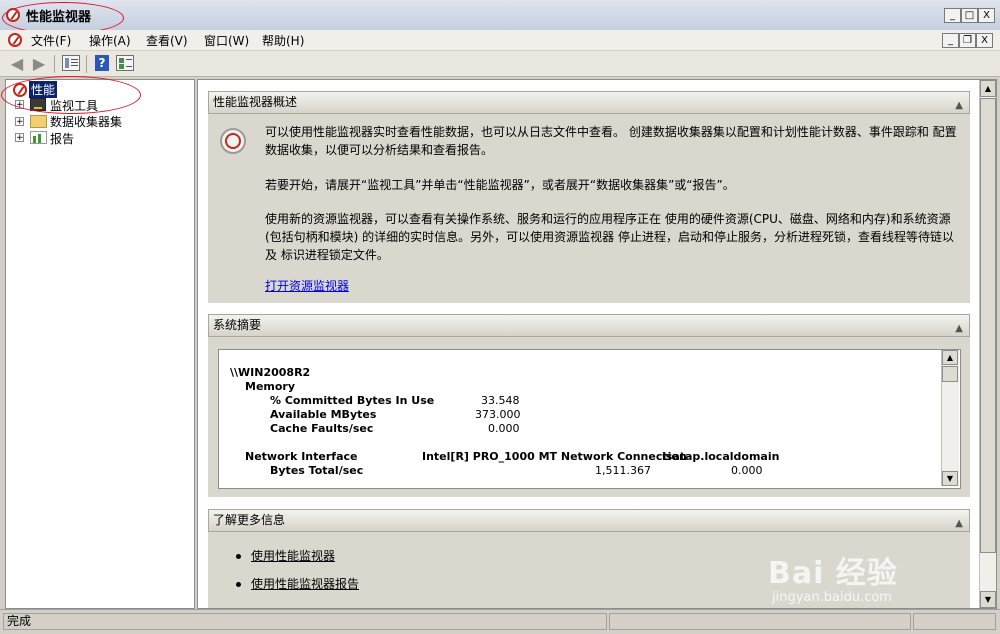 Image resolution: width=1000 pixels, height=634 pixels. Describe the element at coordinates (833, 573) in the screenshot. I see `watermark-logo: Bai 经验` at that location.